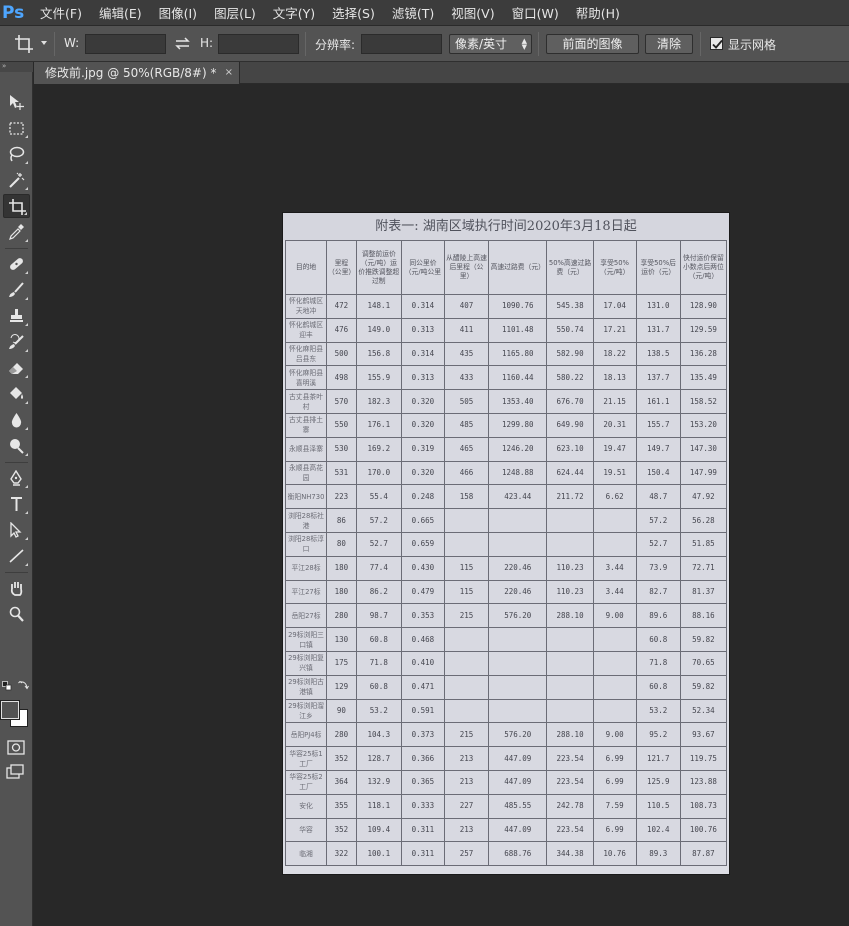  What do you see at coordinates (16, 478) in the screenshot?
I see `pen-icon` at bounding box center [16, 478].